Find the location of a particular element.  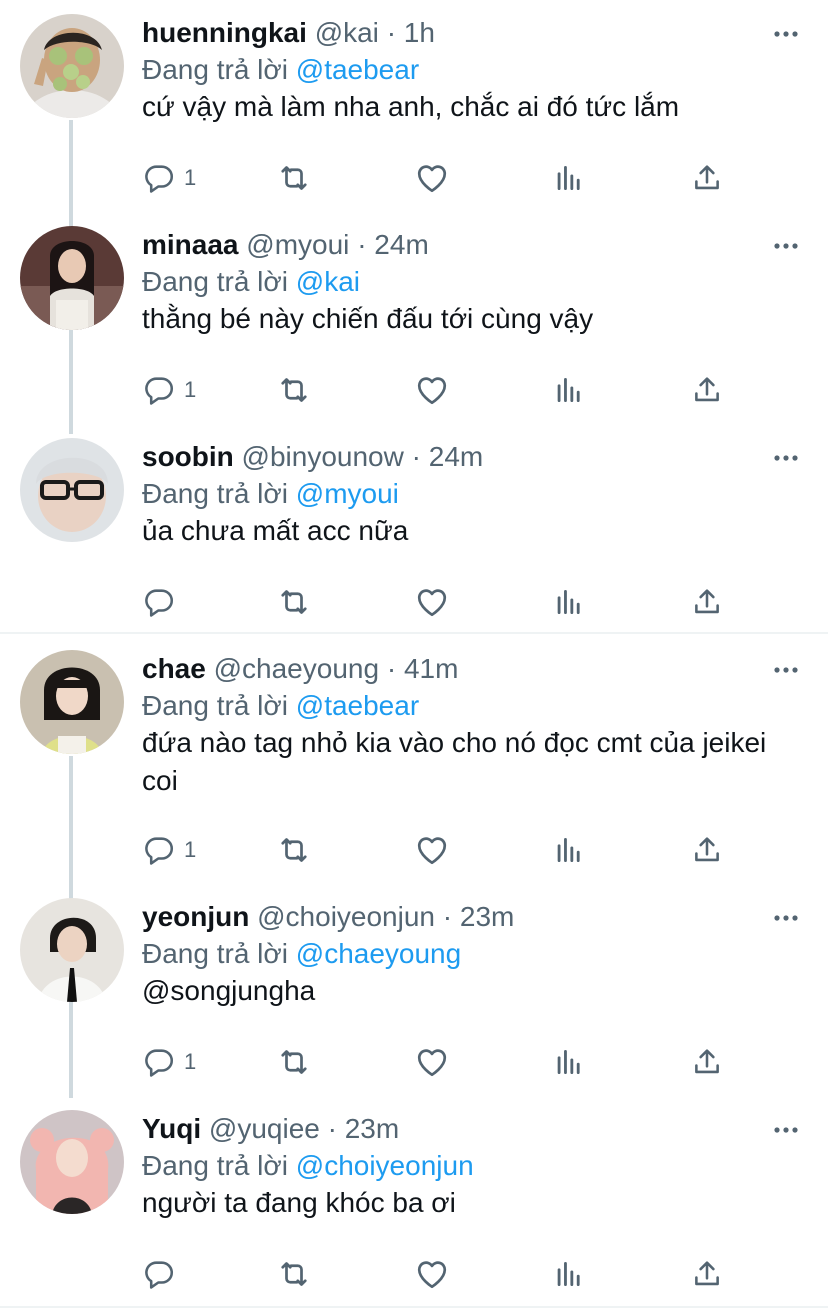

user-handle: @binyounow is located at coordinates (323, 456).